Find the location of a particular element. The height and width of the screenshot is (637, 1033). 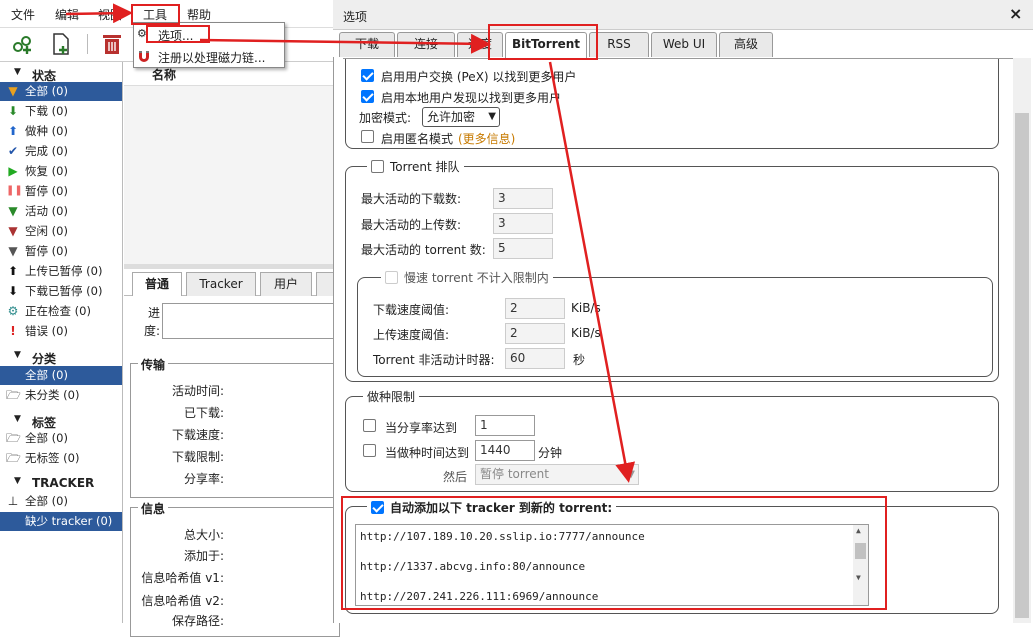

download-arrow-icon: ⬇ is located at coordinates (13, 111).